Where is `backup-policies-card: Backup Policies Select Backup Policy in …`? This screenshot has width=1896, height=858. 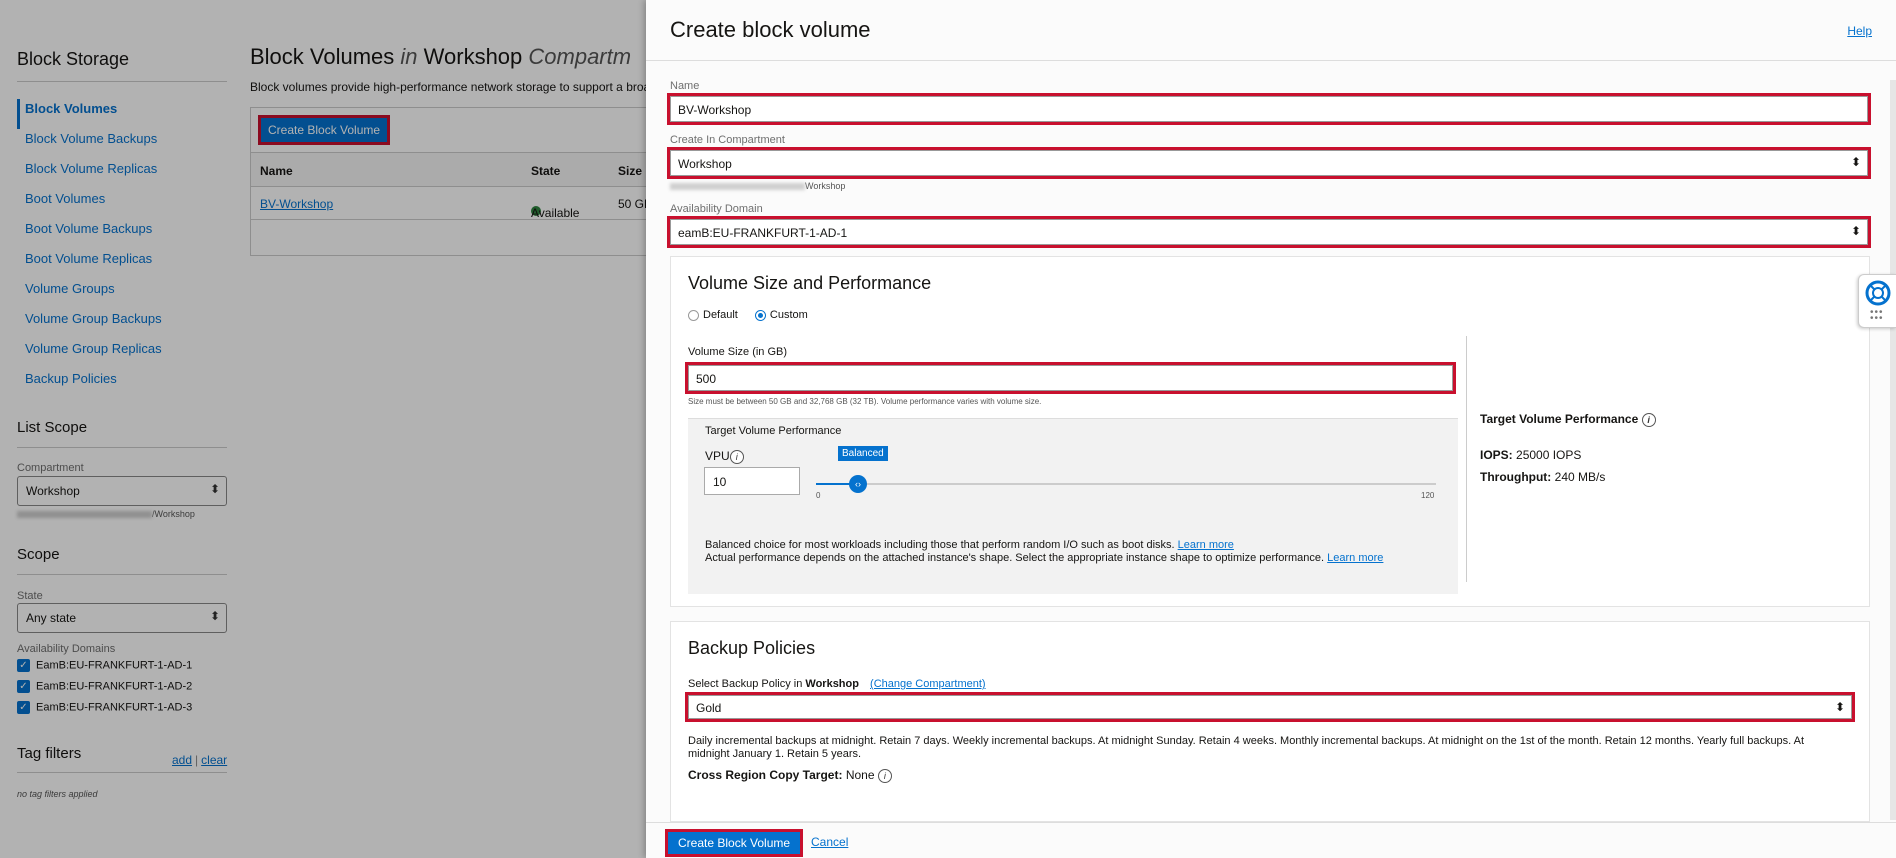 backup-policies-card: Backup Policies Select Backup Policy in … is located at coordinates (1270, 721).